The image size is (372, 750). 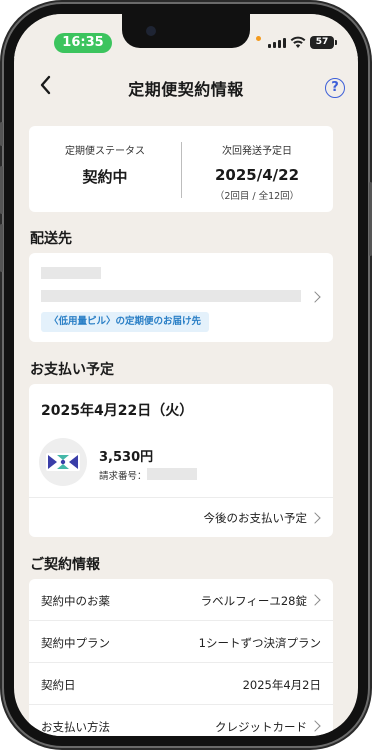 I want to click on nav-bar: 定期便契約情報 ?, so click(x=186, y=85).